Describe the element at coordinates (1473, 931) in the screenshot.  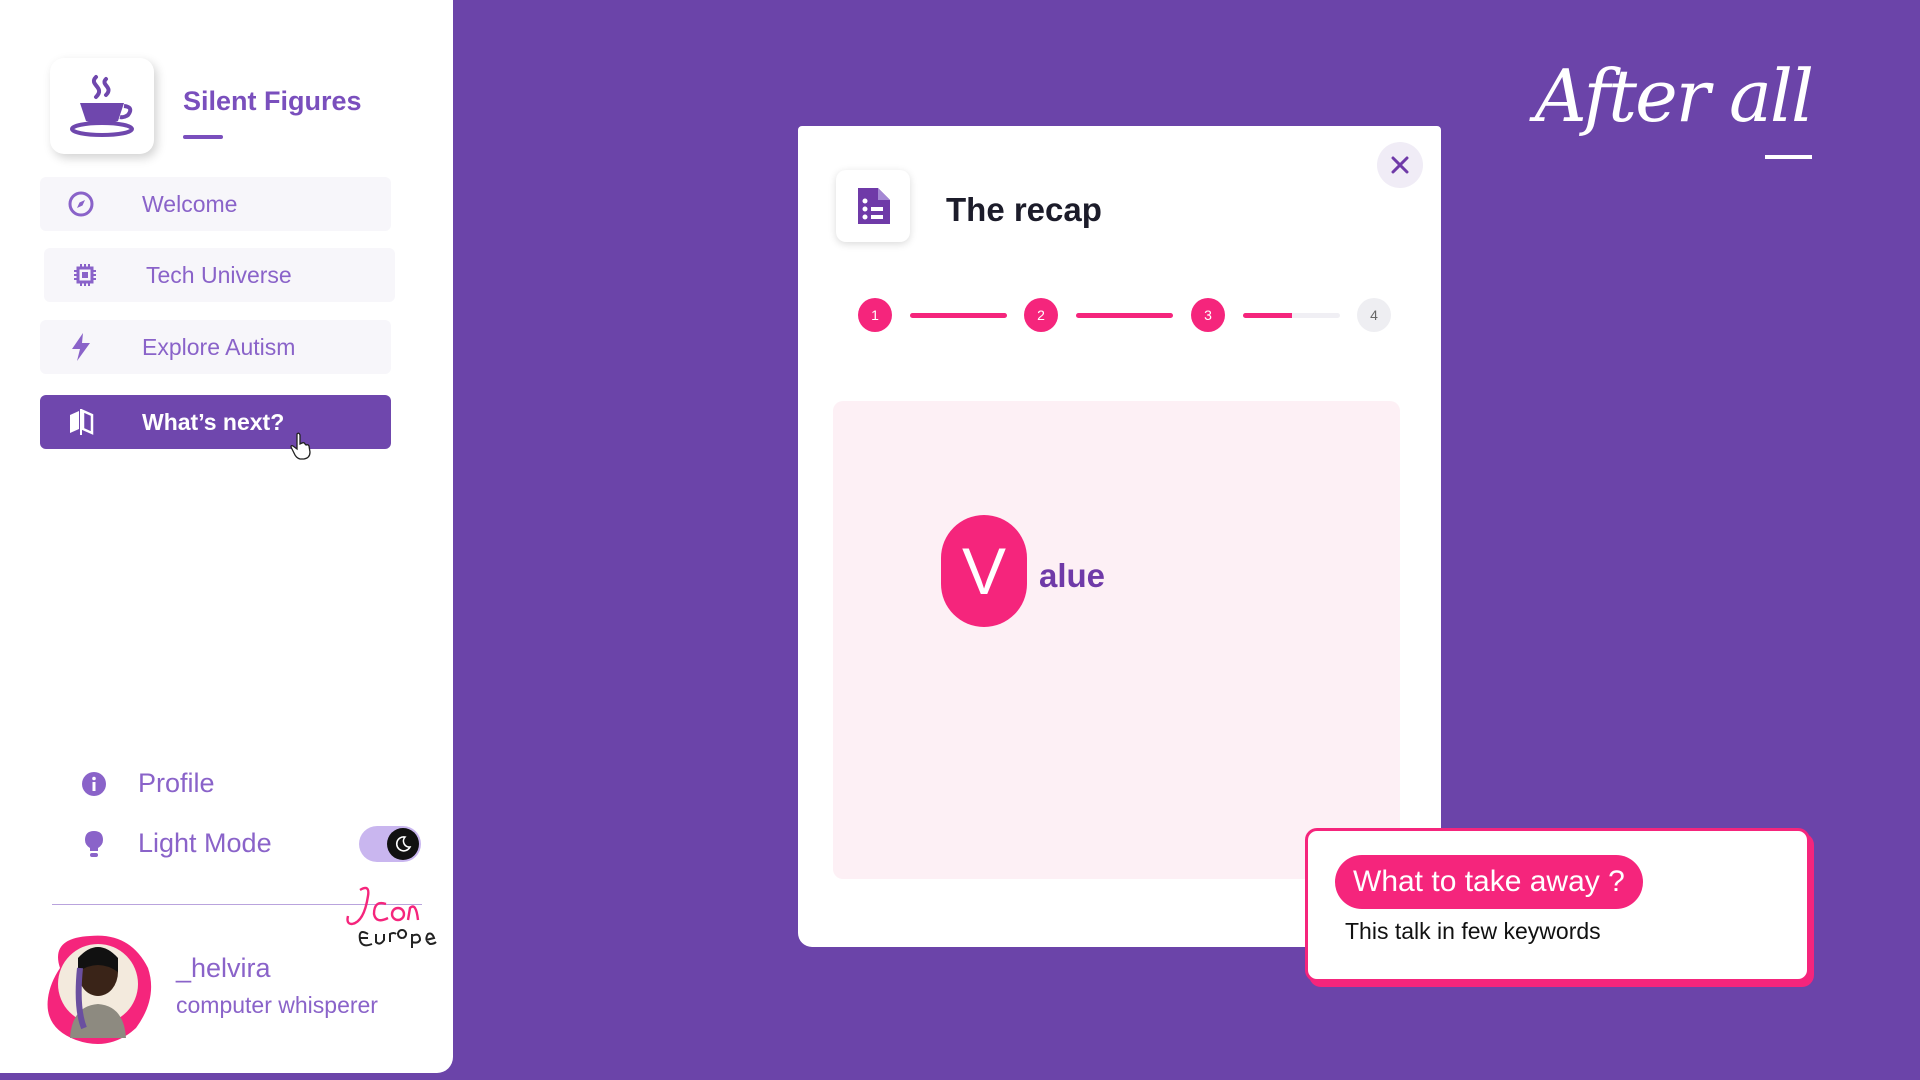
I see `callout-subtitle: This talk in few keywords` at that location.